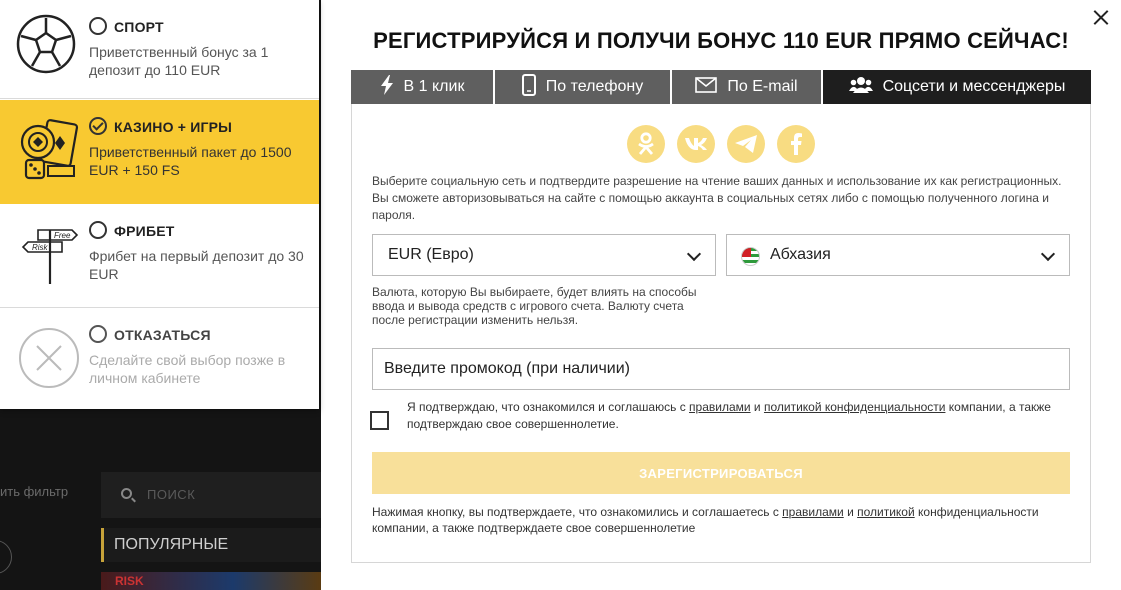 Image resolution: width=1121 pixels, height=590 pixels. I want to click on close-icon, so click(1101, 17).